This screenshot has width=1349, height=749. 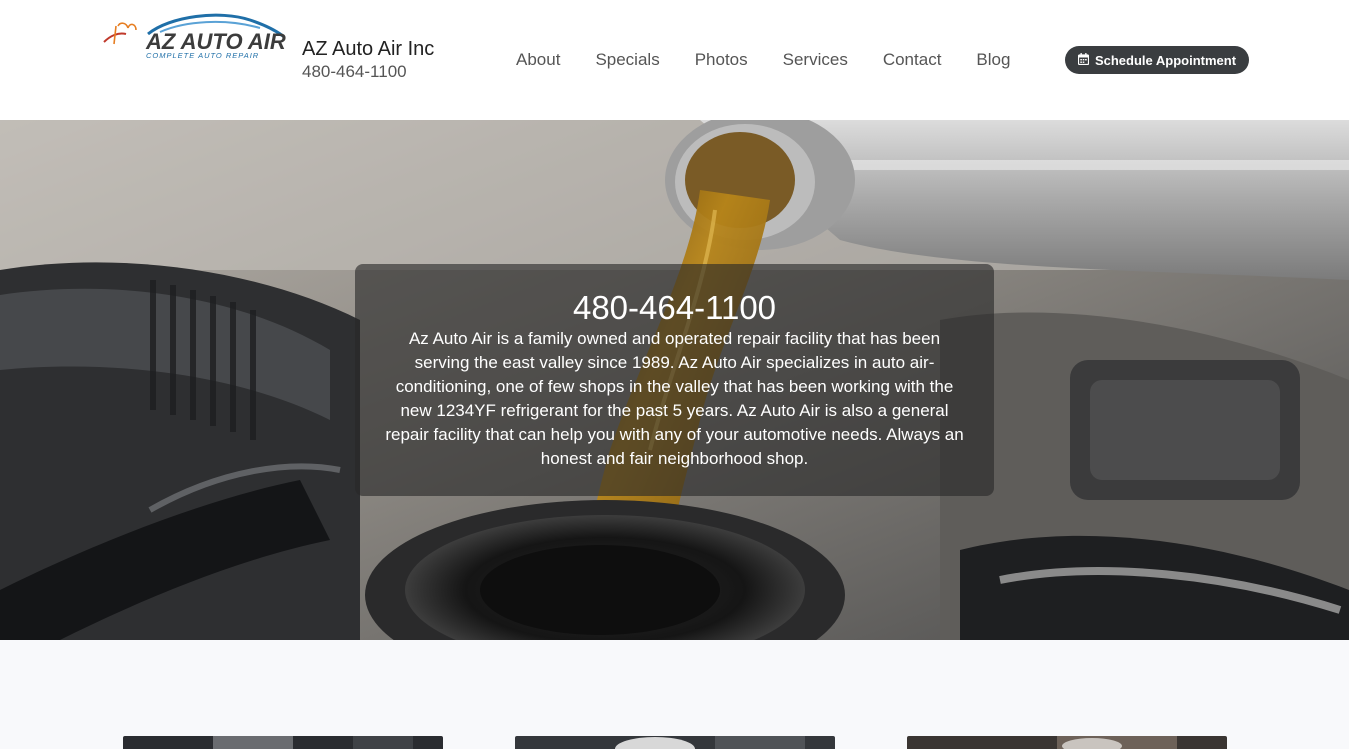 I want to click on nav-services: Services, so click(x=815, y=60).